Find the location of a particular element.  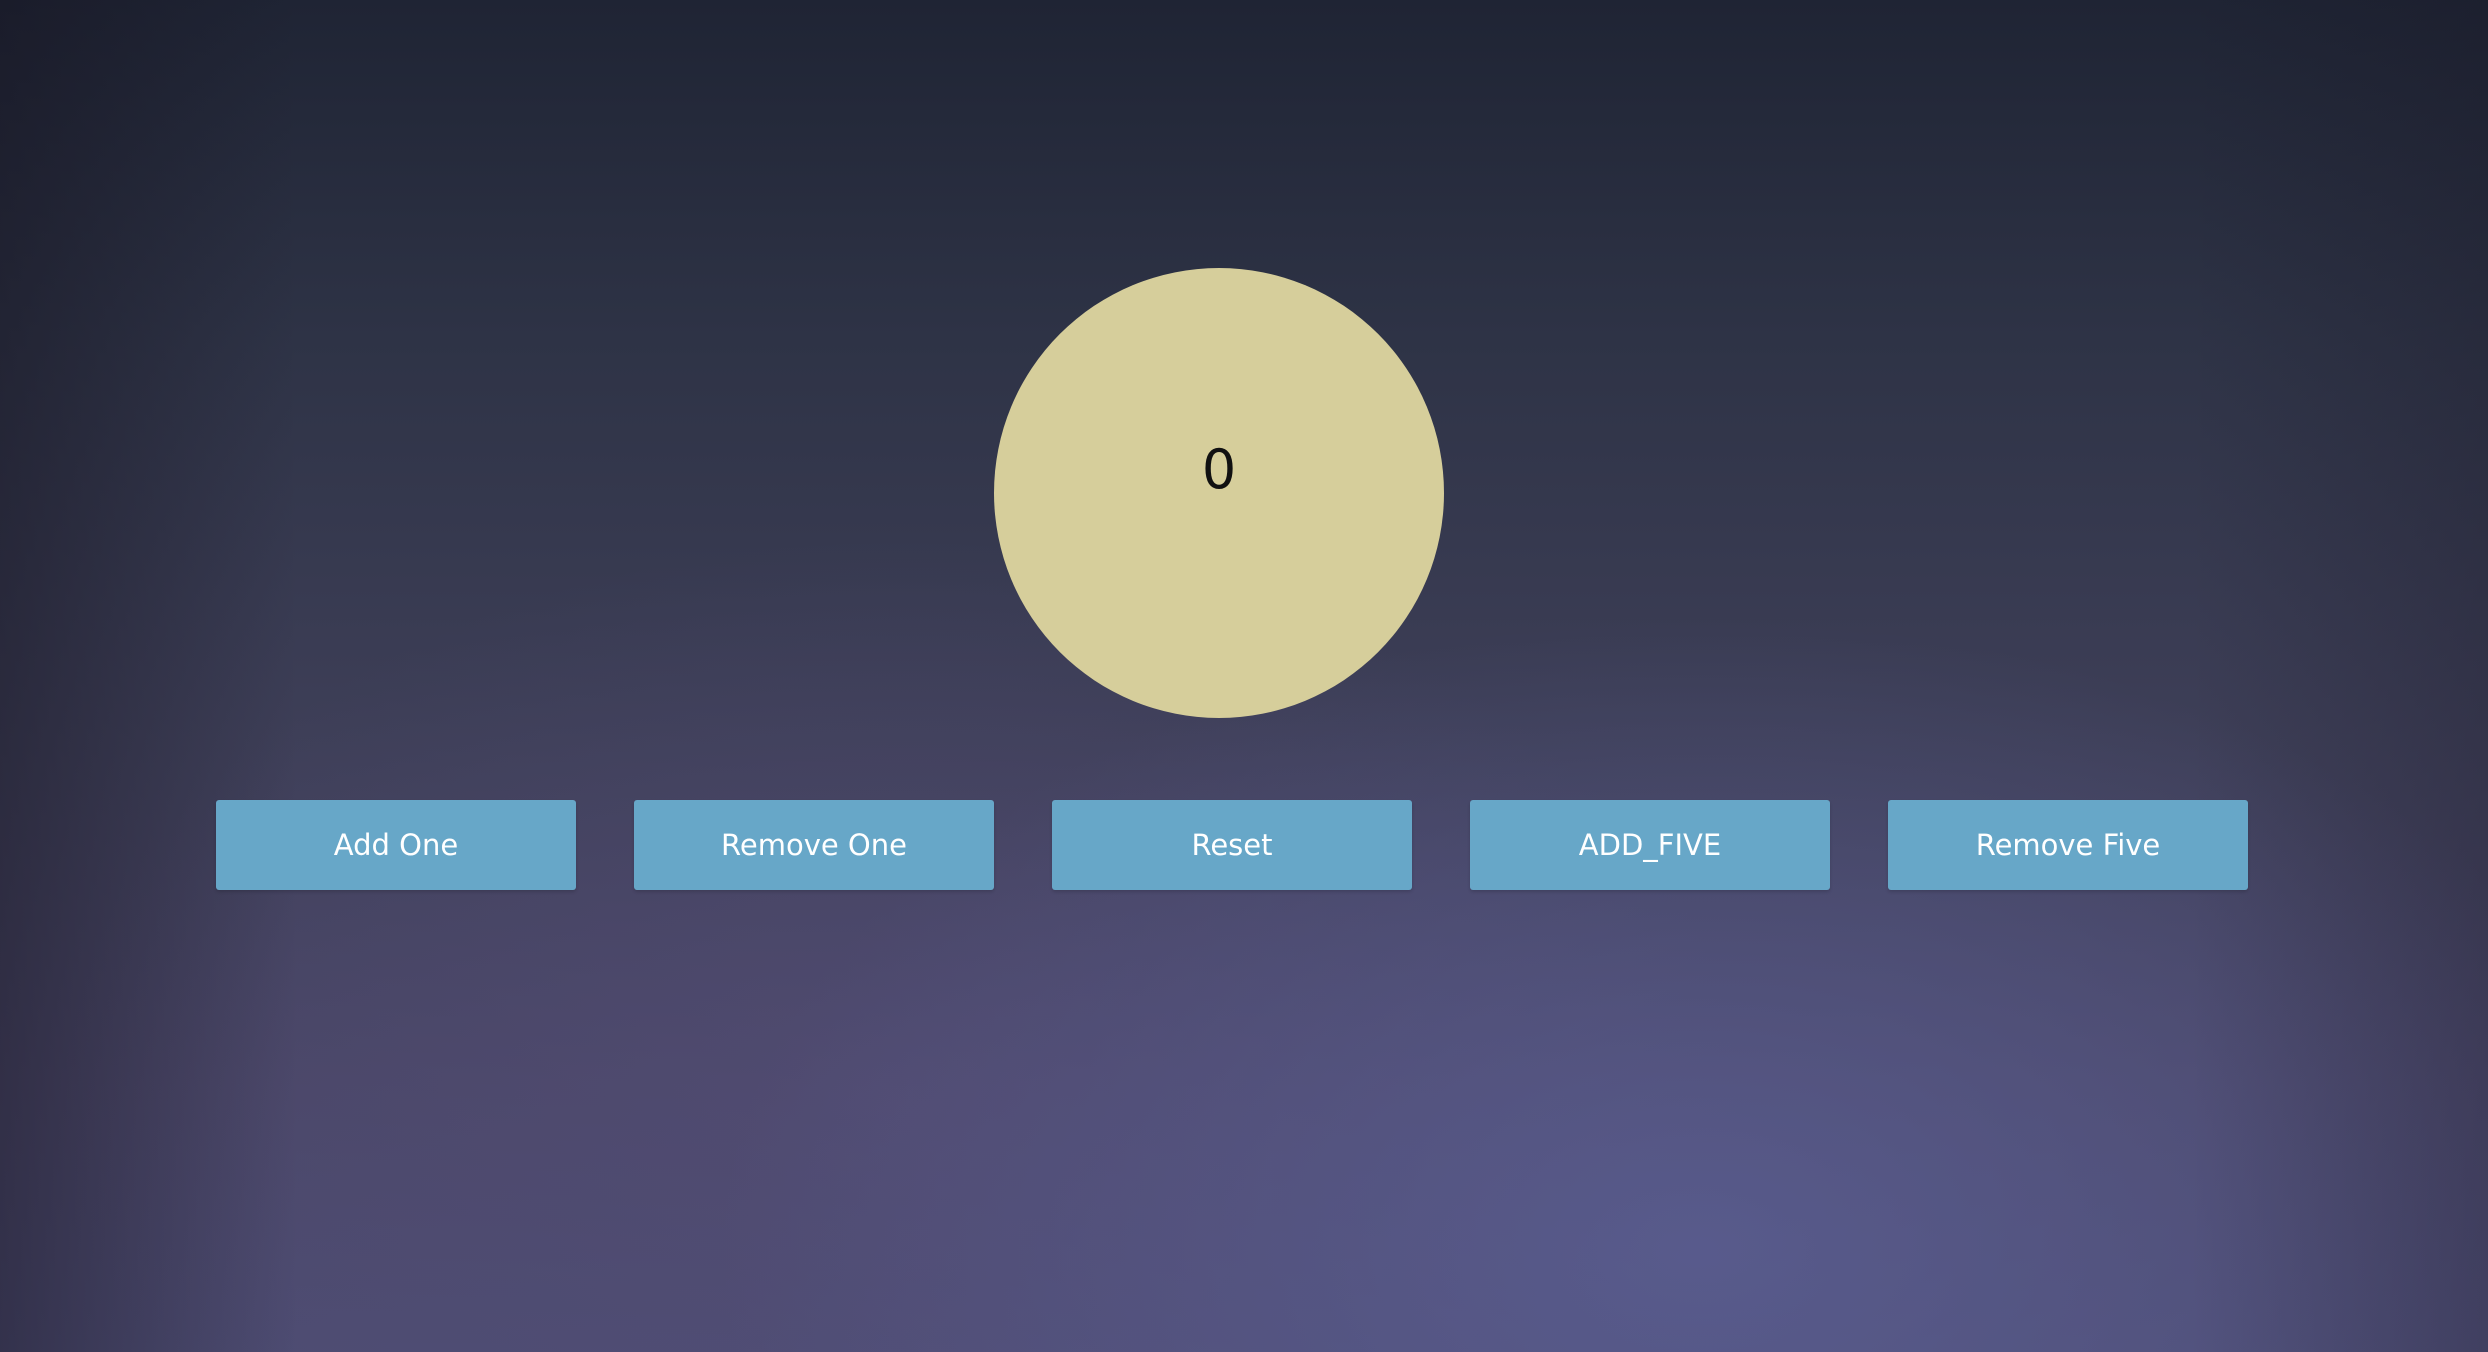

remove-one-button: Remove One is located at coordinates (814, 845).